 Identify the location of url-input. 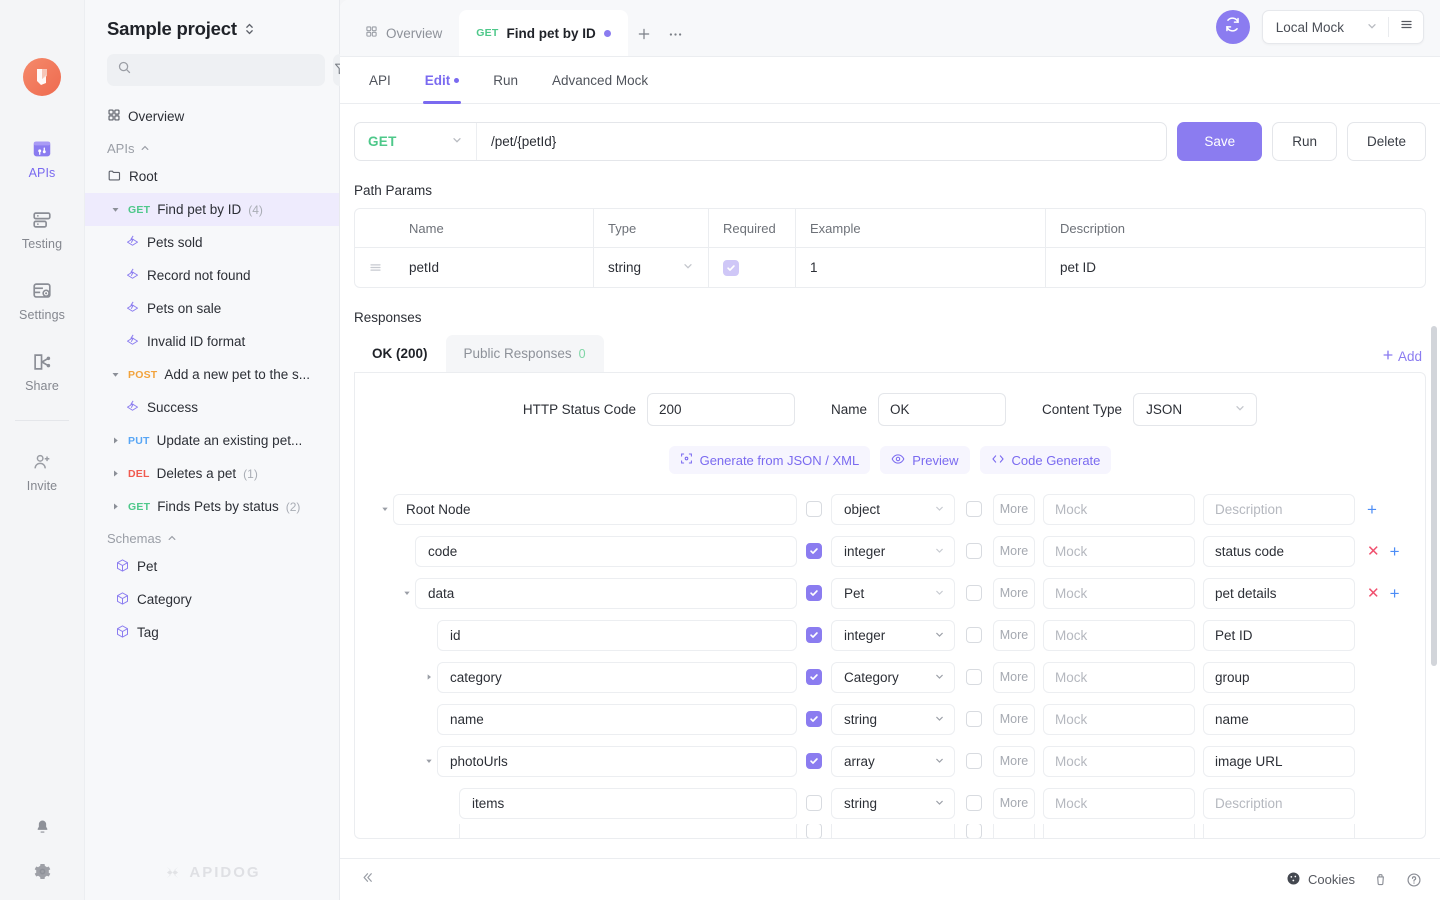
(822, 141).